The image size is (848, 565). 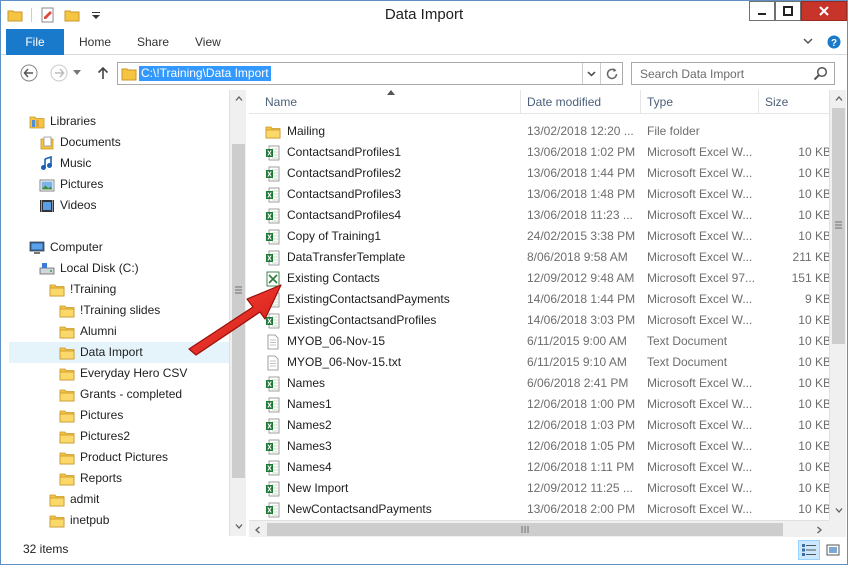 I want to click on tab-share: Share, so click(x=153, y=42).